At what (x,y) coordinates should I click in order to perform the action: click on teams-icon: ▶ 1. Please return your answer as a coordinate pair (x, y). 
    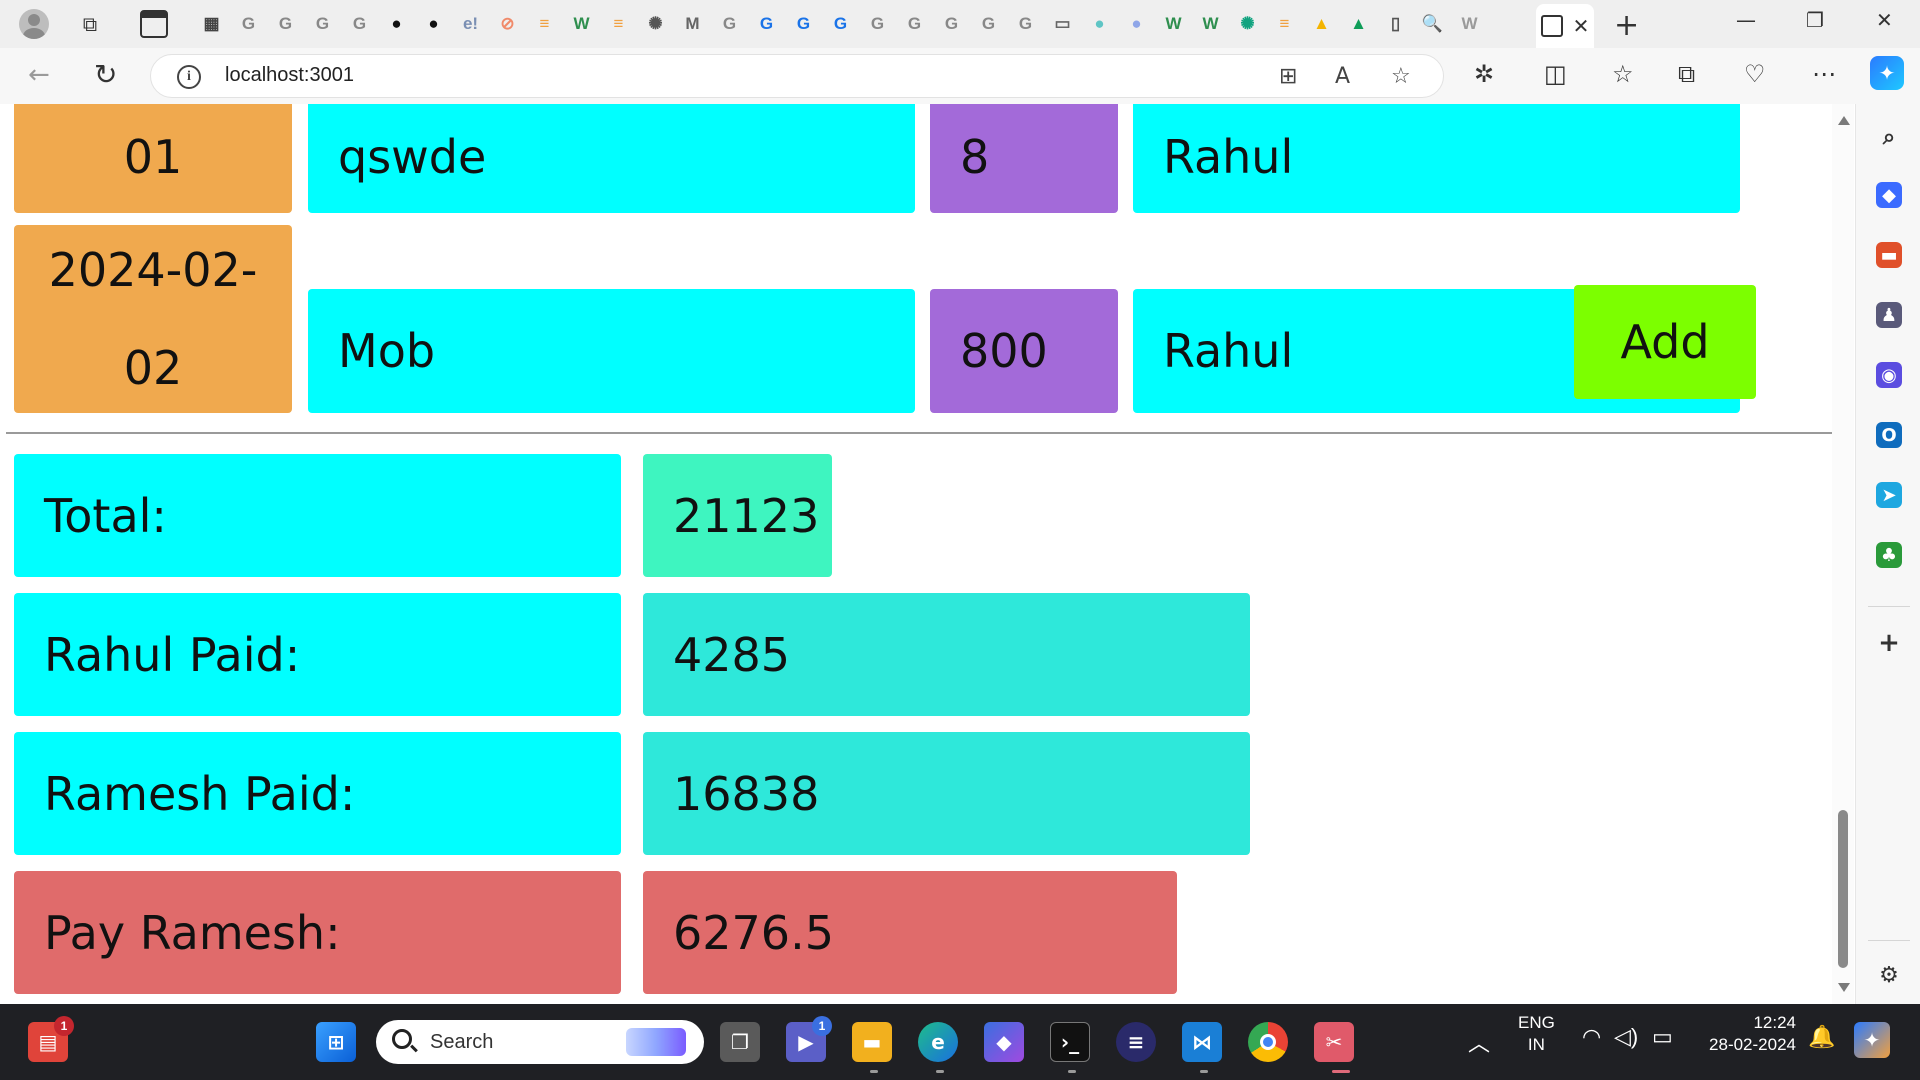
    Looking at the image, I should click on (809, 1039).